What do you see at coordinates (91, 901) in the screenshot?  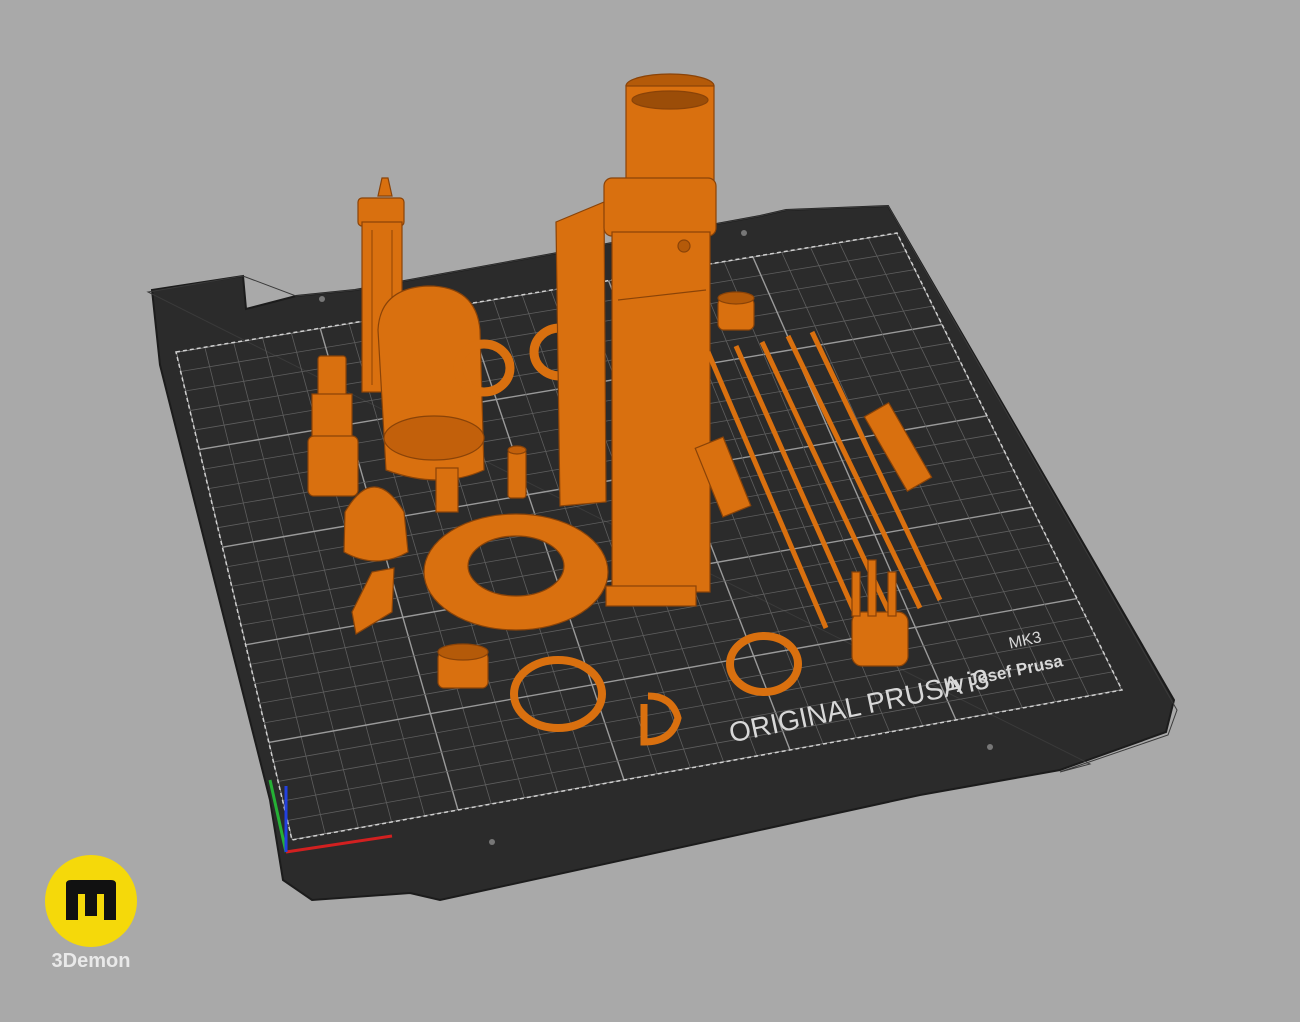 I see `3demon-logo-icon` at bounding box center [91, 901].